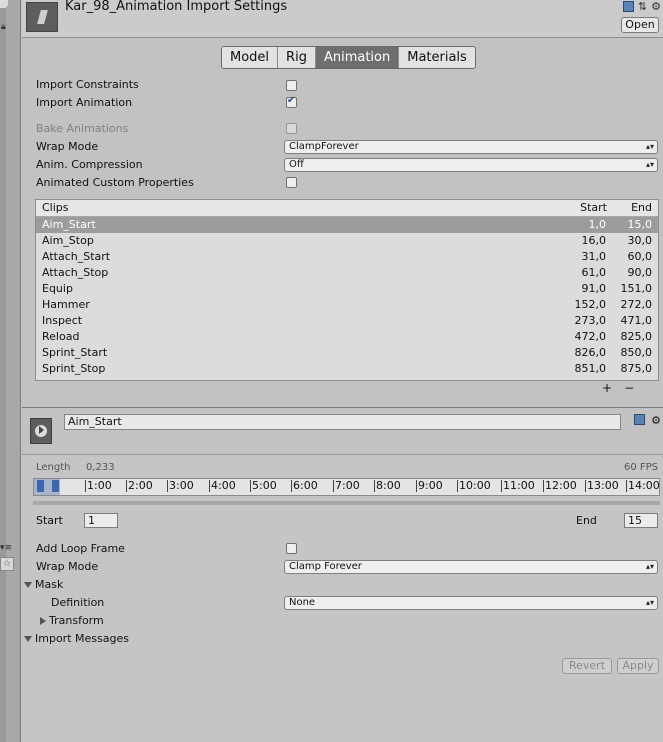 This screenshot has height=742, width=663. Describe the element at coordinates (304, 485) in the screenshot. I see `timeline-tick: 6:00` at that location.